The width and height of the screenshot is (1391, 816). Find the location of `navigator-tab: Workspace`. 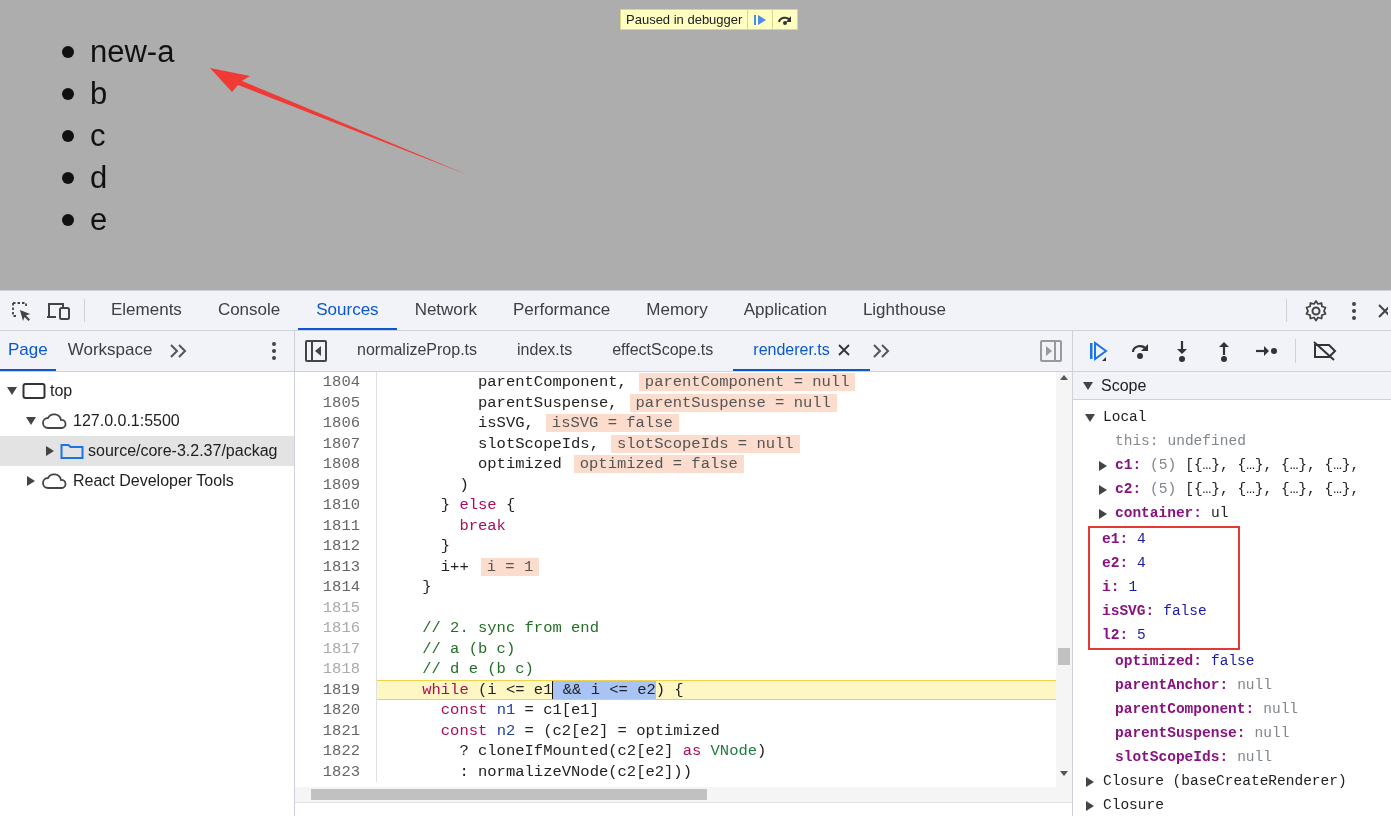

navigator-tab: Workspace is located at coordinates (110, 351).